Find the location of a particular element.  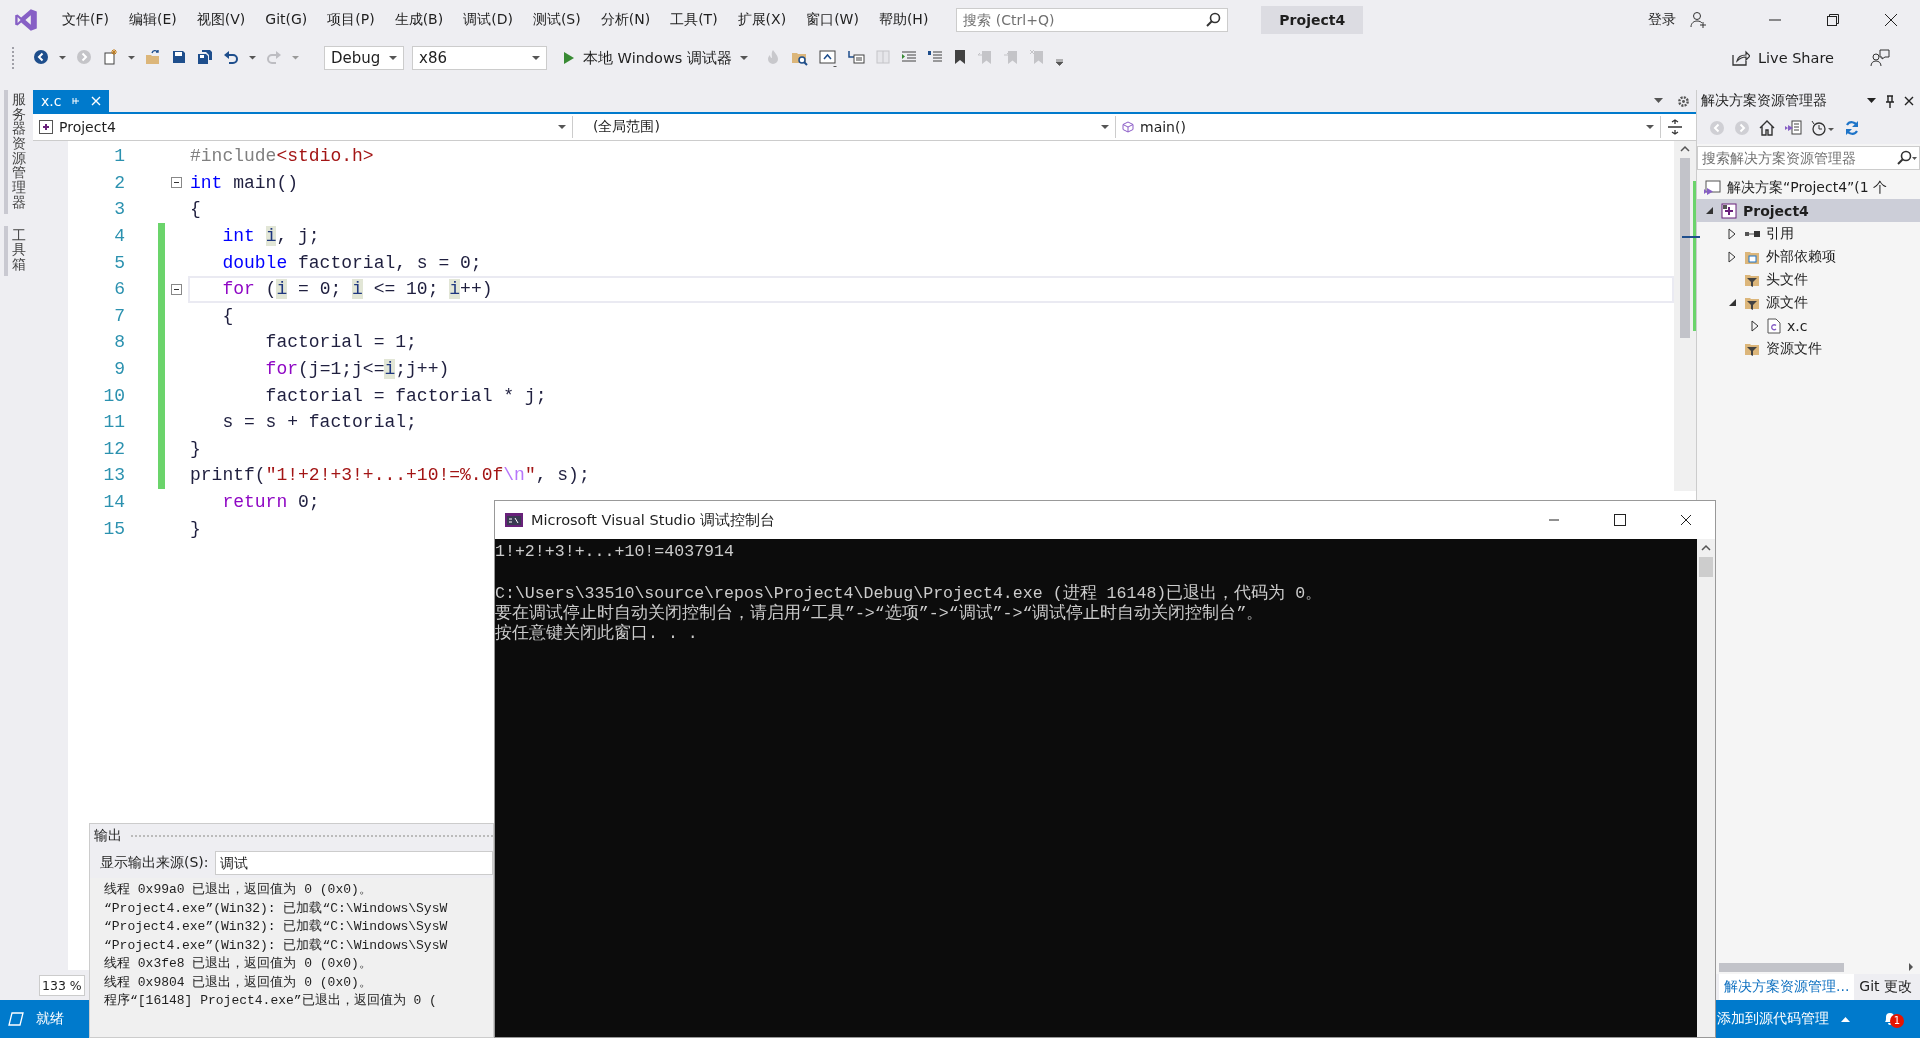

history-icon is located at coordinates (1823, 128).